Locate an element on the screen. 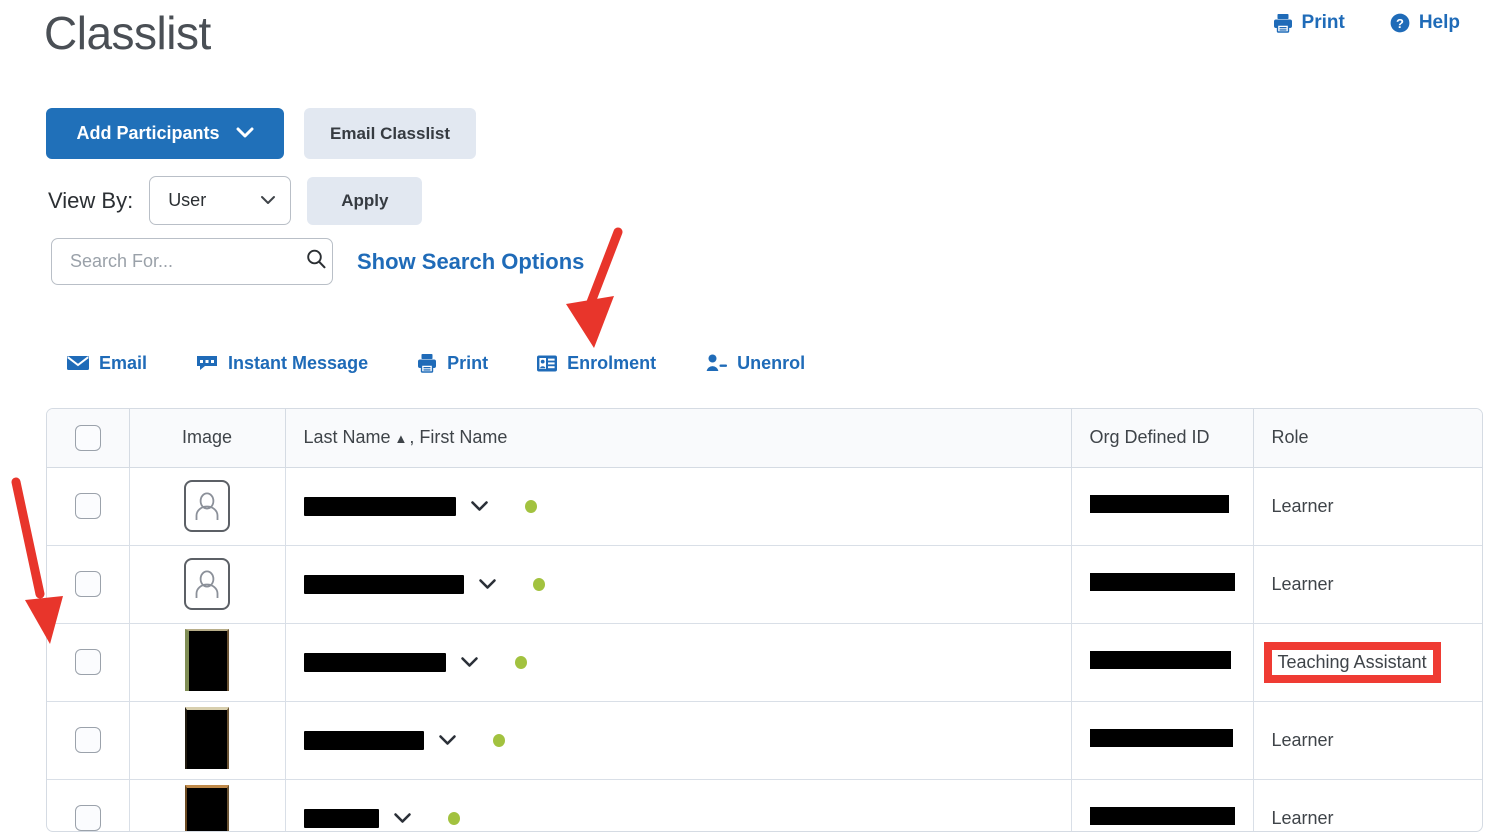  column-header-image: Image is located at coordinates (207, 438).